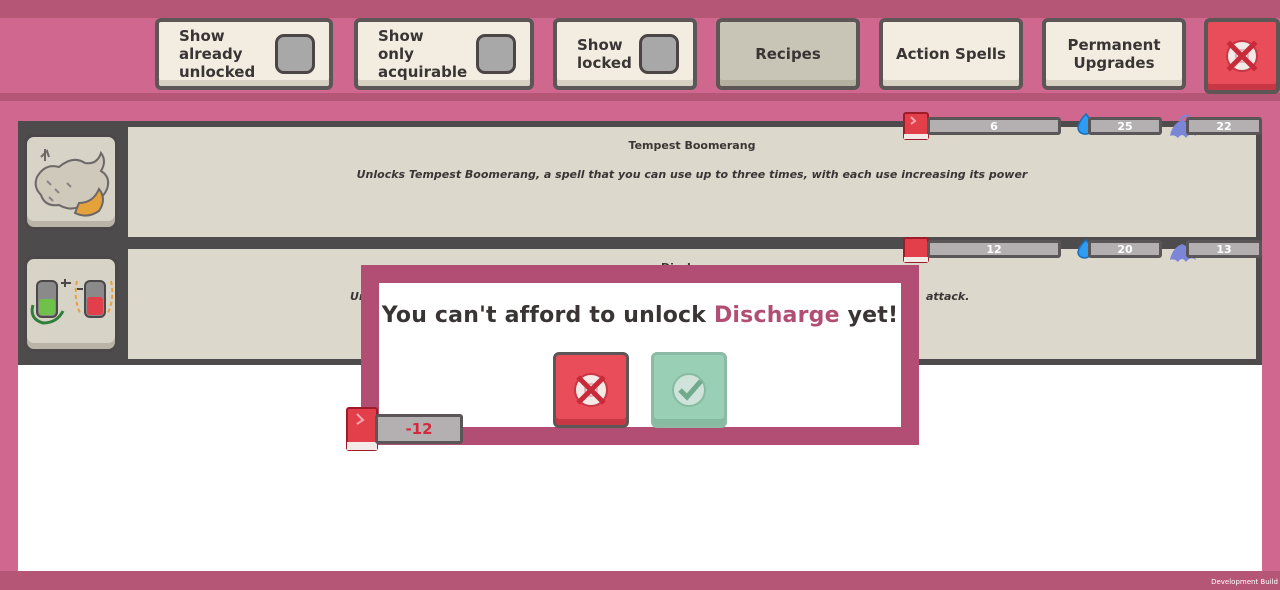 The image size is (1280, 590). I want to click on tab-recipes: Recipes, so click(788, 54).